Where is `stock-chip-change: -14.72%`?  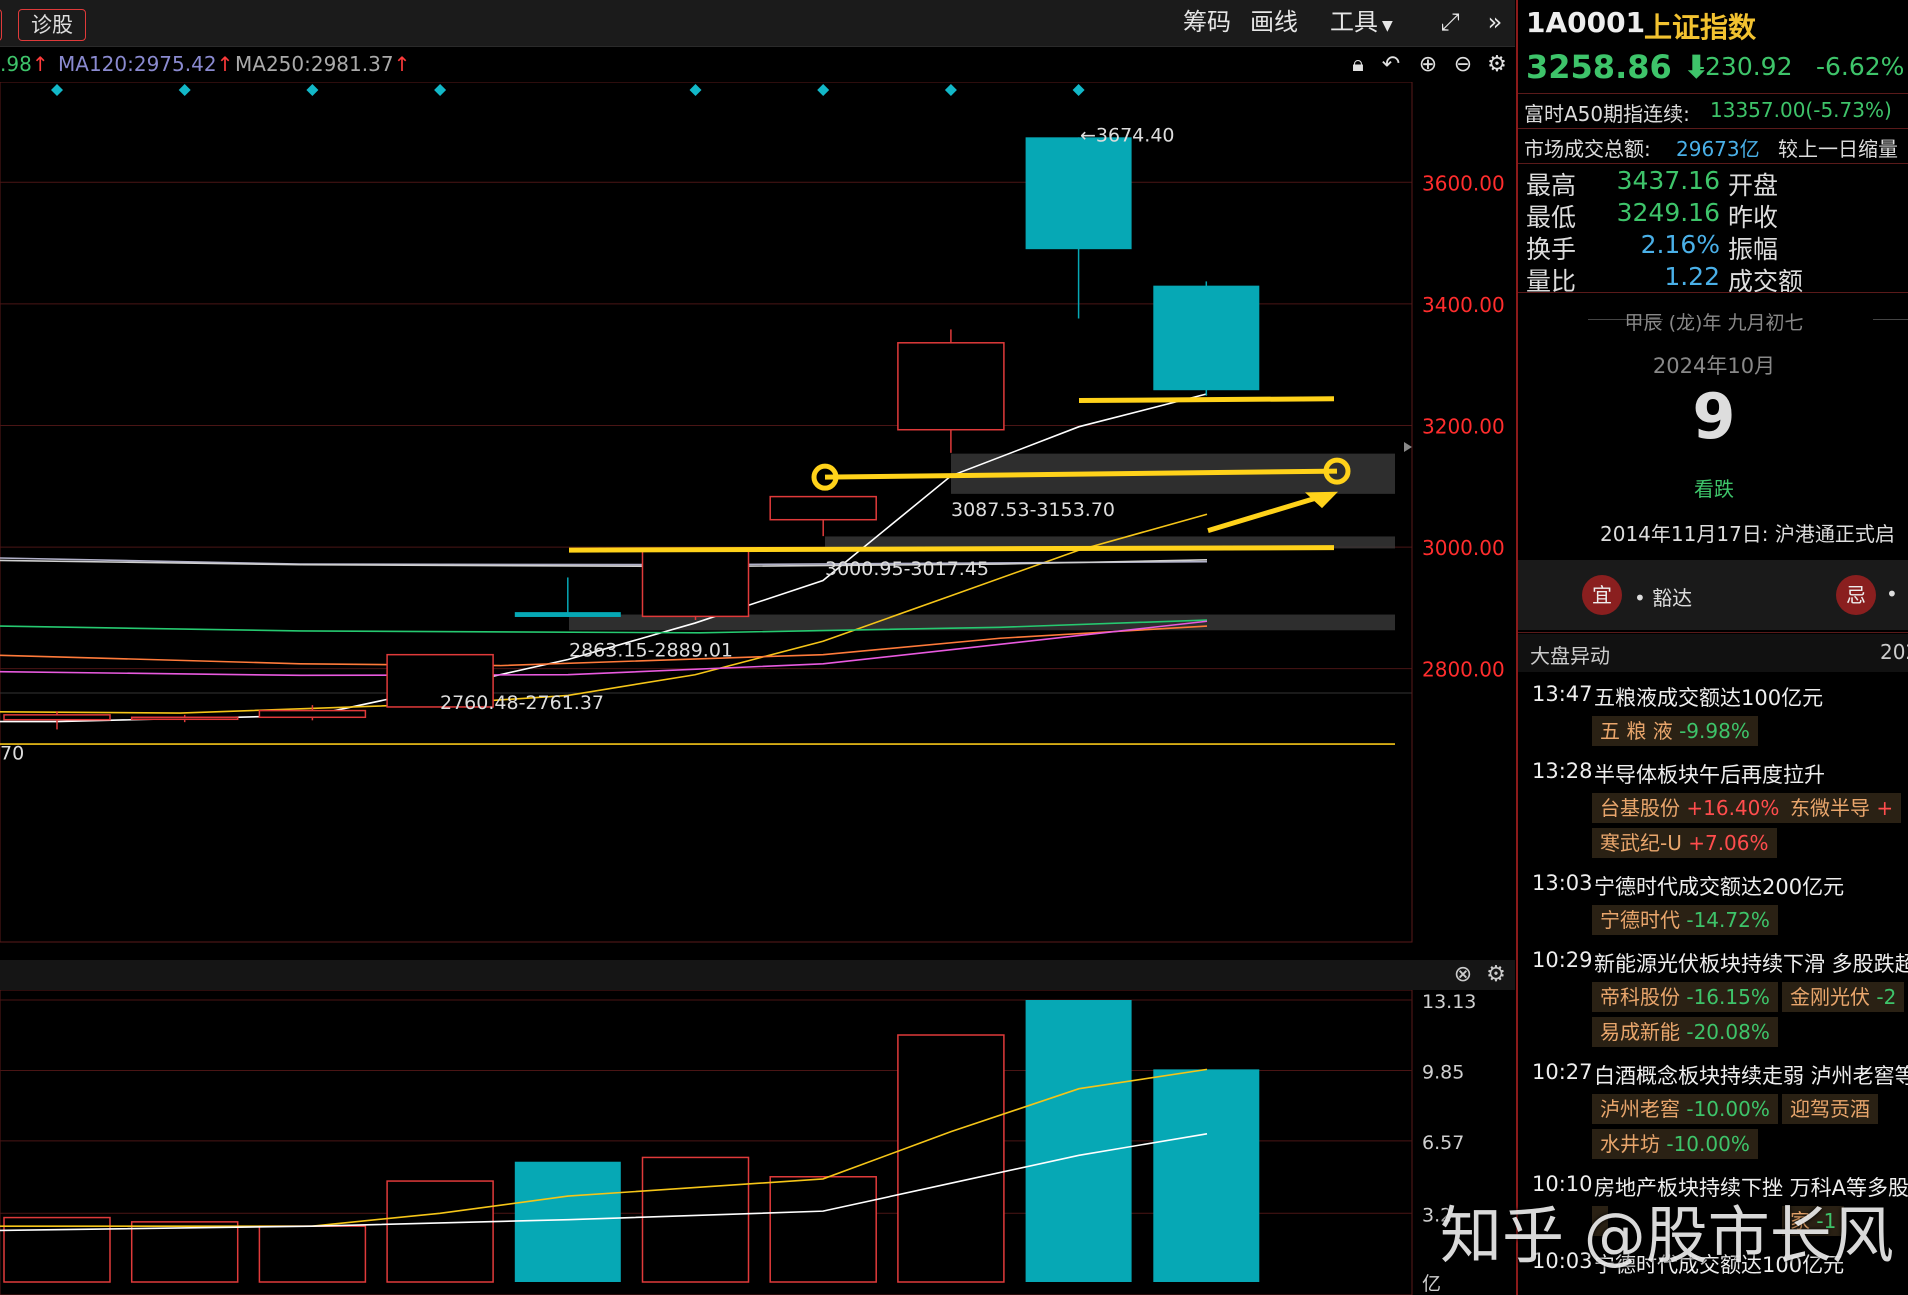
stock-chip-change: -14.72% is located at coordinates (1725, 920).